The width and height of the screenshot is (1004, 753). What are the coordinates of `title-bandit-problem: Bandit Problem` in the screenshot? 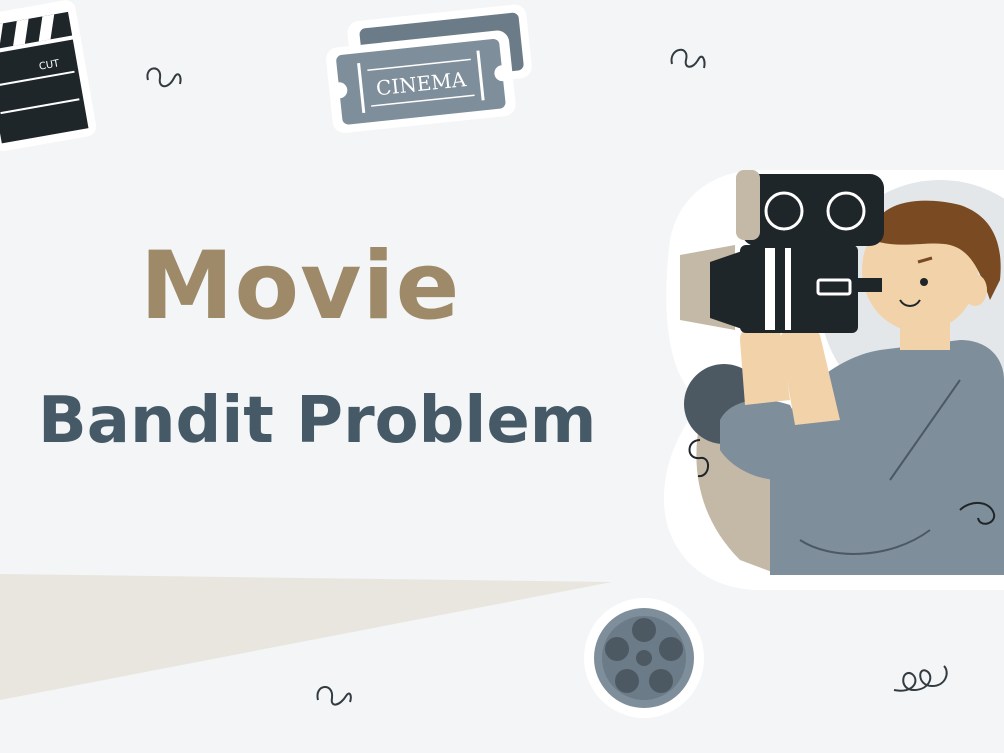 It's located at (317, 421).